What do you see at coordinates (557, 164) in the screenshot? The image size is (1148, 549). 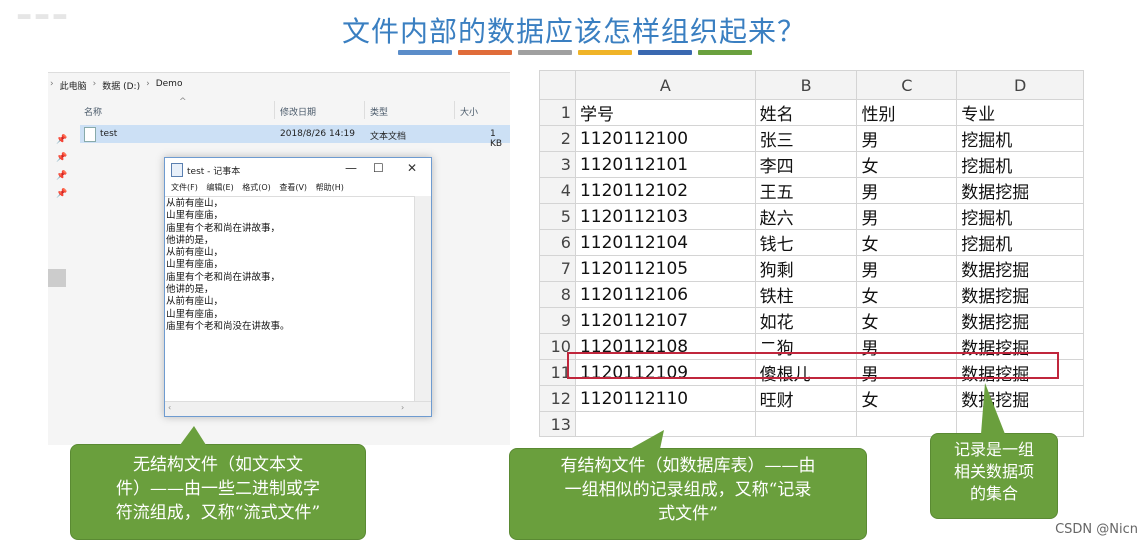 I see `row-header: 3` at bounding box center [557, 164].